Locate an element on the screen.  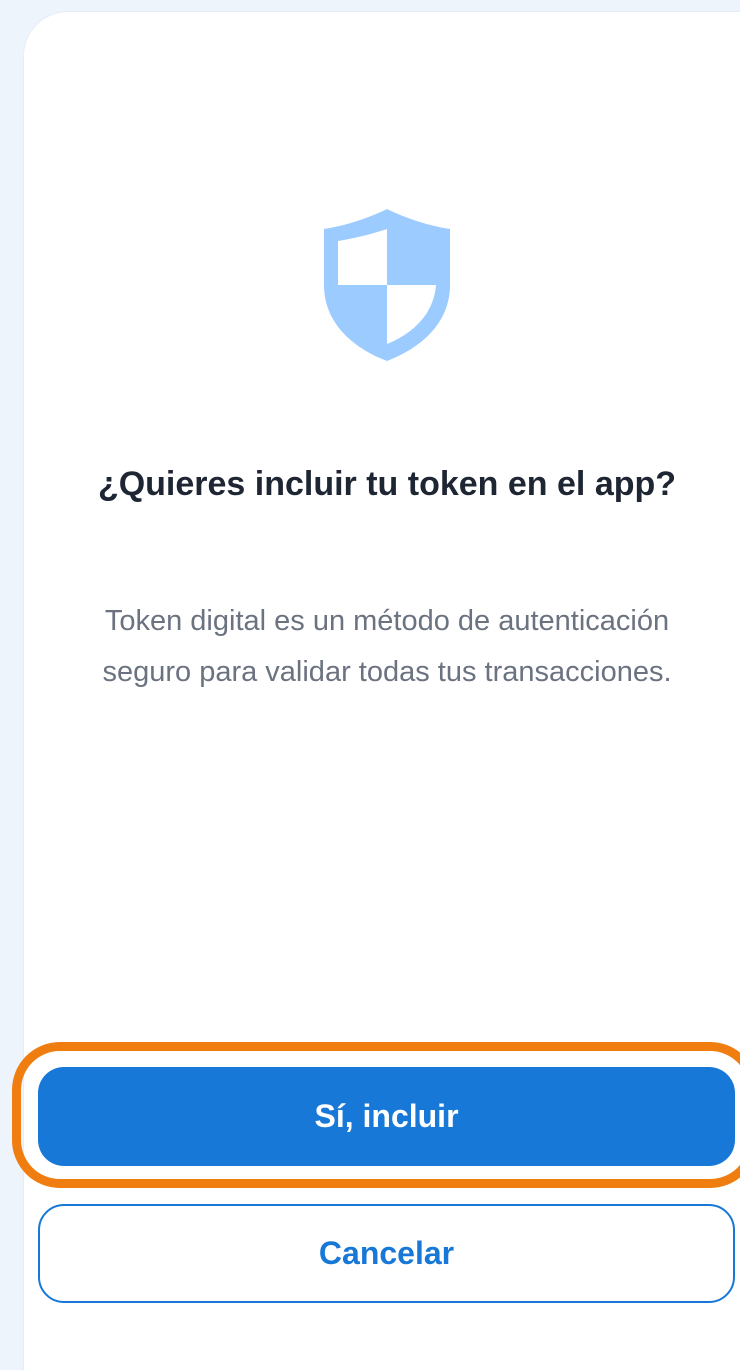
cancel-button: Cancelar is located at coordinates (386, 1253).